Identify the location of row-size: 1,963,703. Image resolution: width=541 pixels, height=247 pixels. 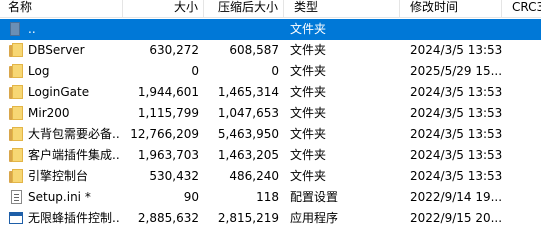
(168, 155).